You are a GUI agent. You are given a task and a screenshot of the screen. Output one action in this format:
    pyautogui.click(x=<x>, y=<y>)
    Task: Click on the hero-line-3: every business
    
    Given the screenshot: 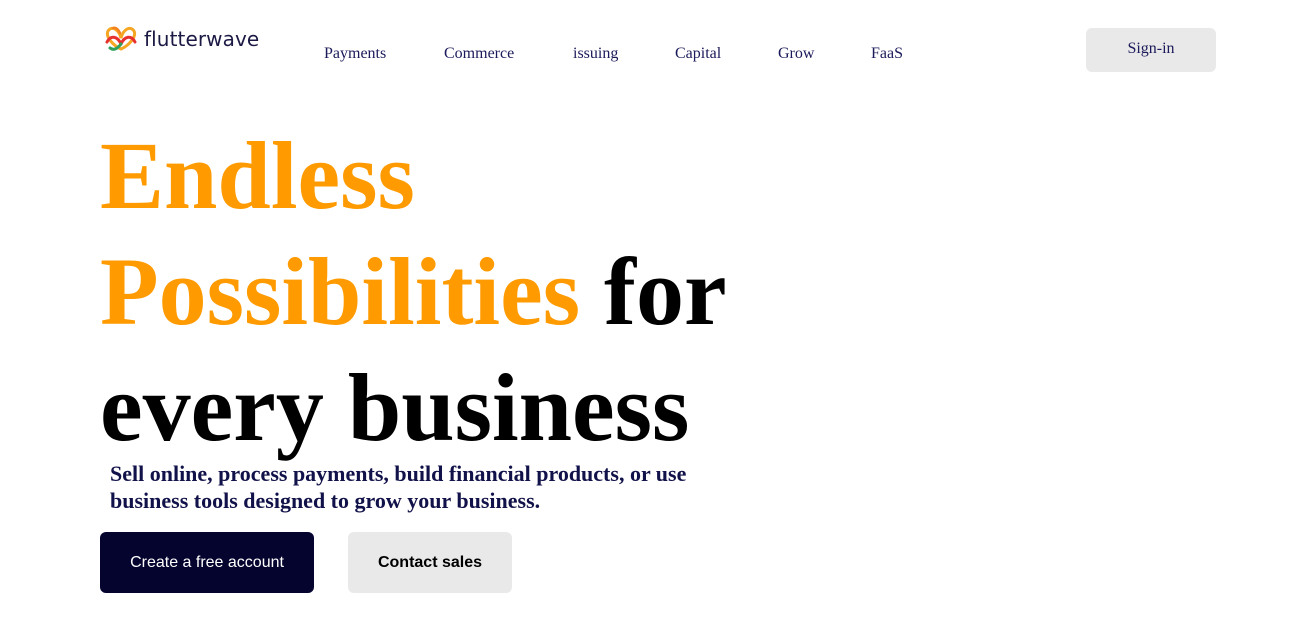 What is the action you would take?
    pyautogui.click(x=395, y=407)
    